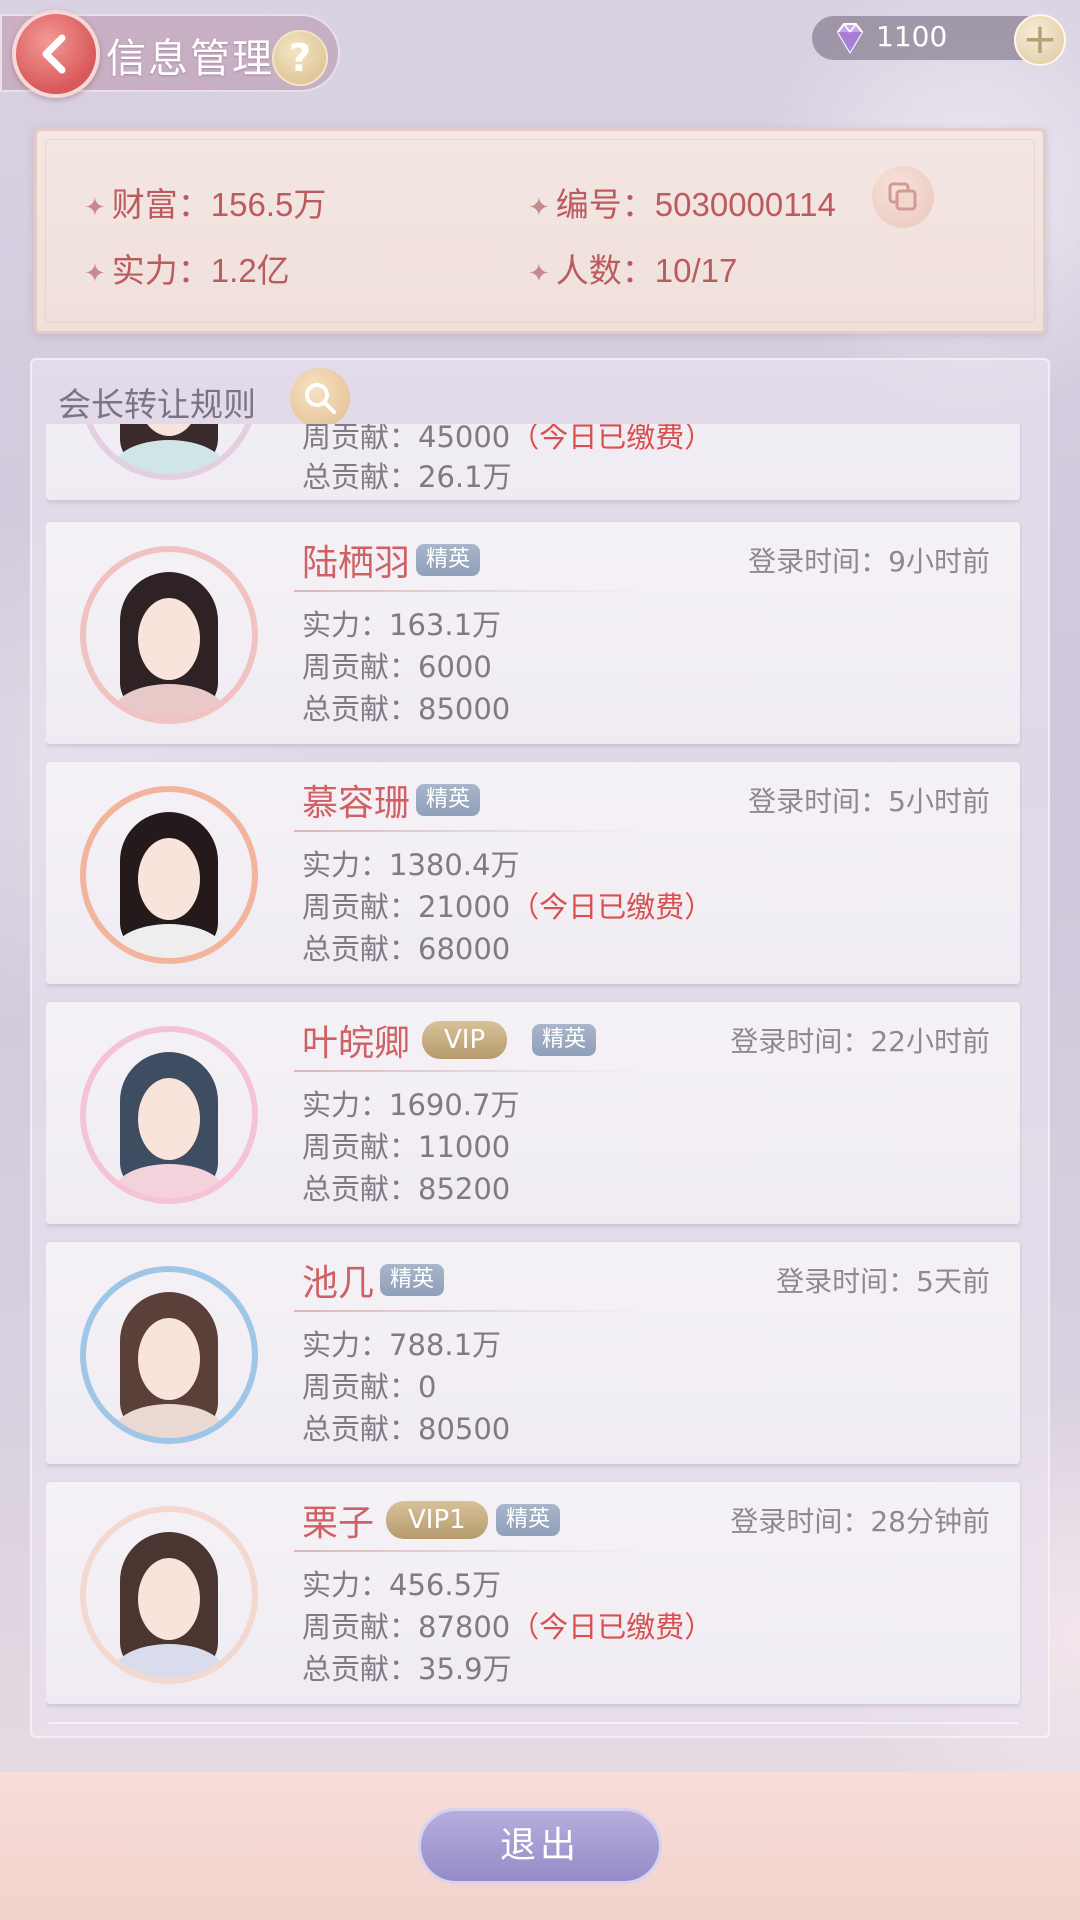 The image size is (1080, 1920). I want to click on power-stat: ✦ 实力：1.2亿, so click(187, 268).